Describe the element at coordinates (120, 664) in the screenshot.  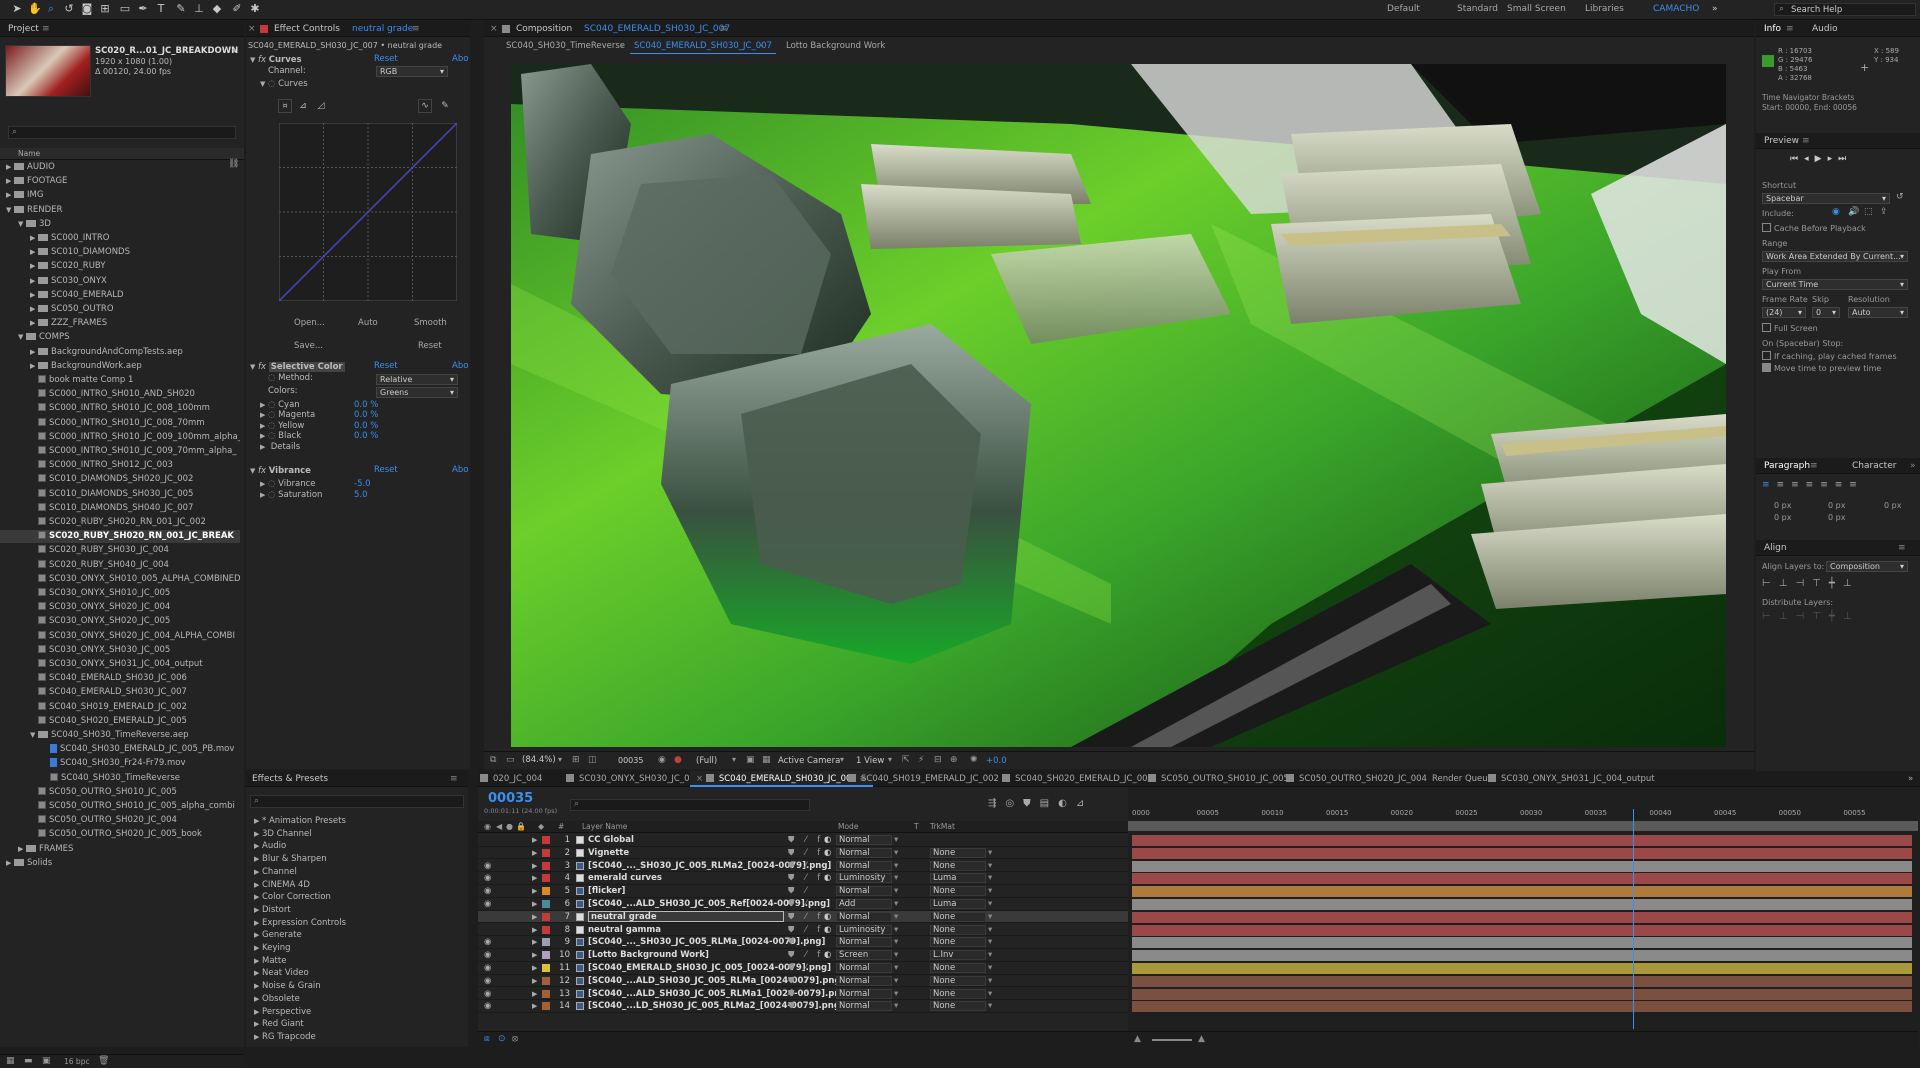
I see `project-item: SC030_ONYX_SH031_JC_004_output` at that location.